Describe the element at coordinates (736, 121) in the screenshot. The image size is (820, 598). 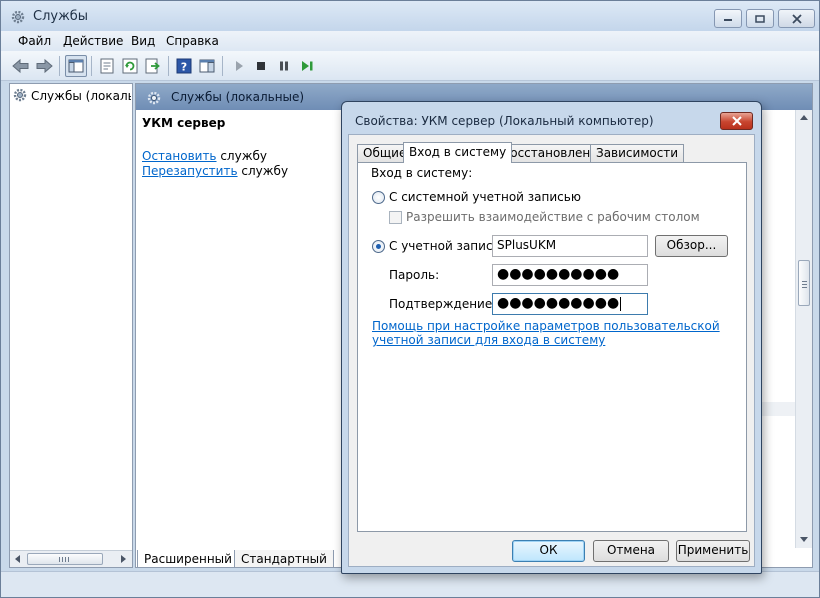
I see `dialog-close-button` at that location.